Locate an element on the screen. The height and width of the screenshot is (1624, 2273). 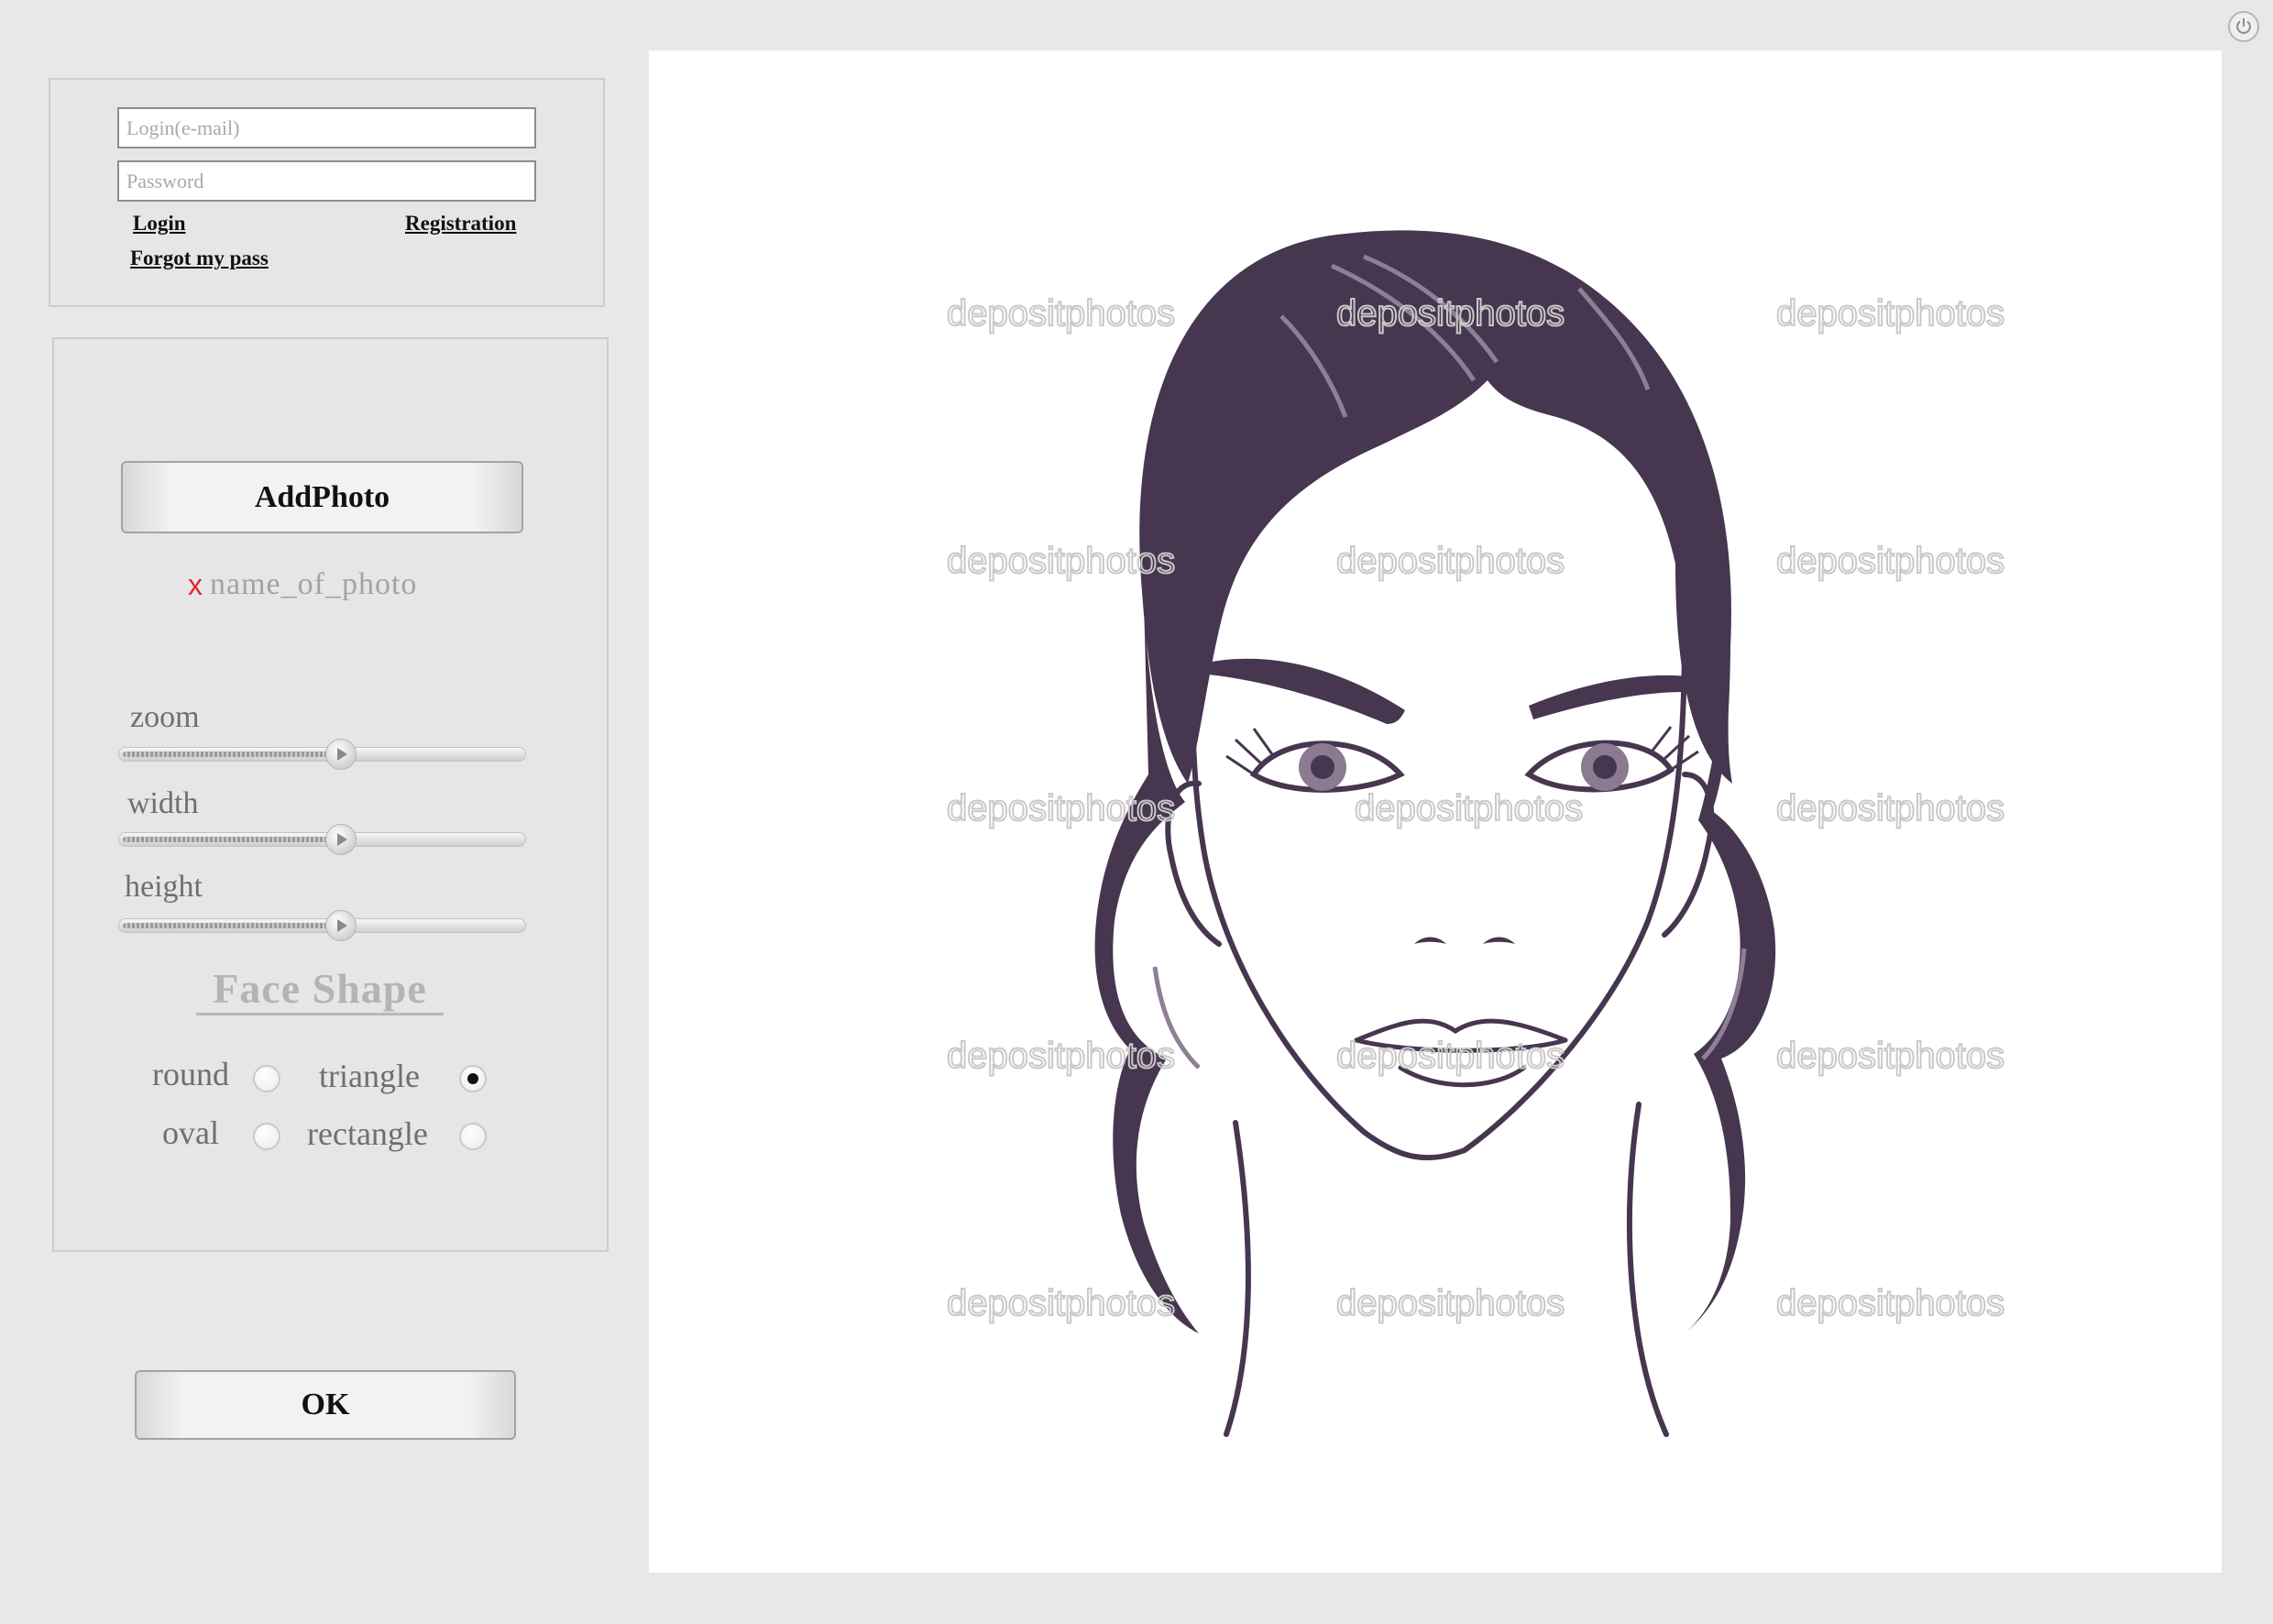
option-oval-label: oval is located at coordinates (190, 1132).